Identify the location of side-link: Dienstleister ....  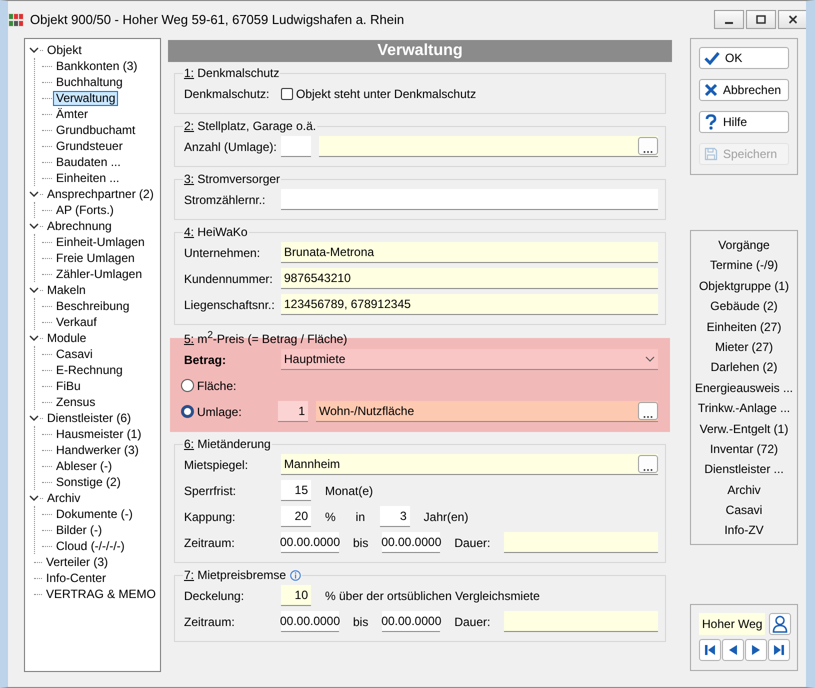
(744, 469).